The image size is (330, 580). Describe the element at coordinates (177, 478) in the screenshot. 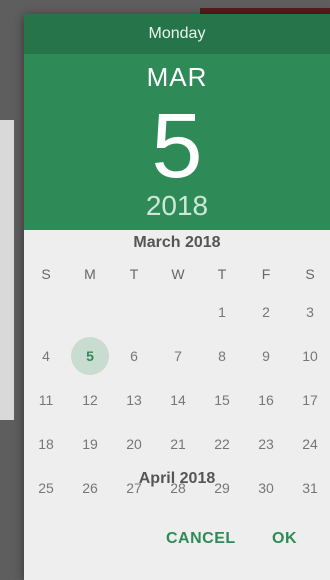

I see `next-month-title: April 2018` at that location.